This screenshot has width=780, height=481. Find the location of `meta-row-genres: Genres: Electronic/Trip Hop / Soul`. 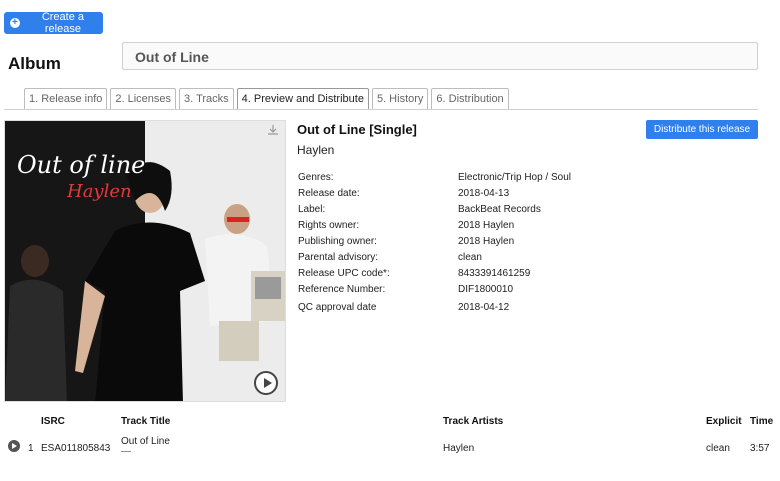

meta-row-genres: Genres: Electronic/Trip Hop / Soul is located at coordinates (434, 178).